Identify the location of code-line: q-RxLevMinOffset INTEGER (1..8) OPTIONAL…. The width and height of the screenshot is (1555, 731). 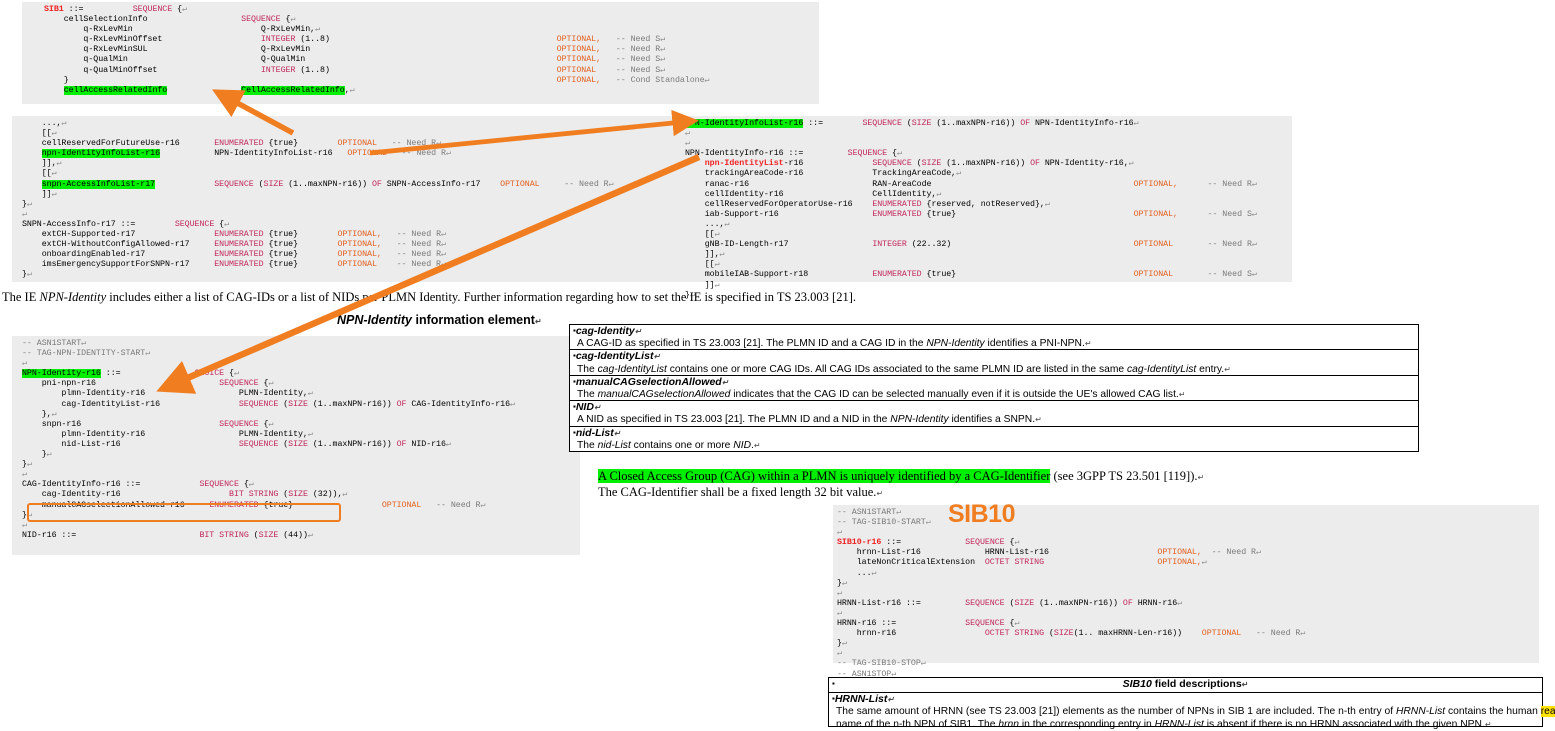
(355, 40).